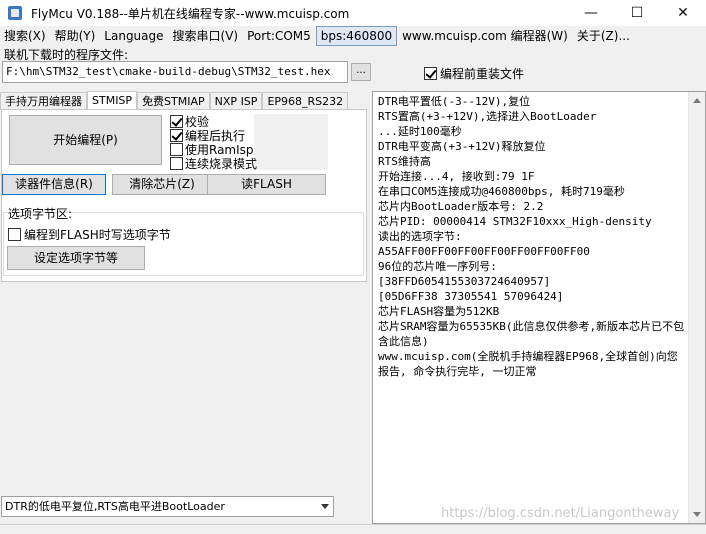  I want to click on option-bytes-label: 选项字节区:, so click(40, 214).